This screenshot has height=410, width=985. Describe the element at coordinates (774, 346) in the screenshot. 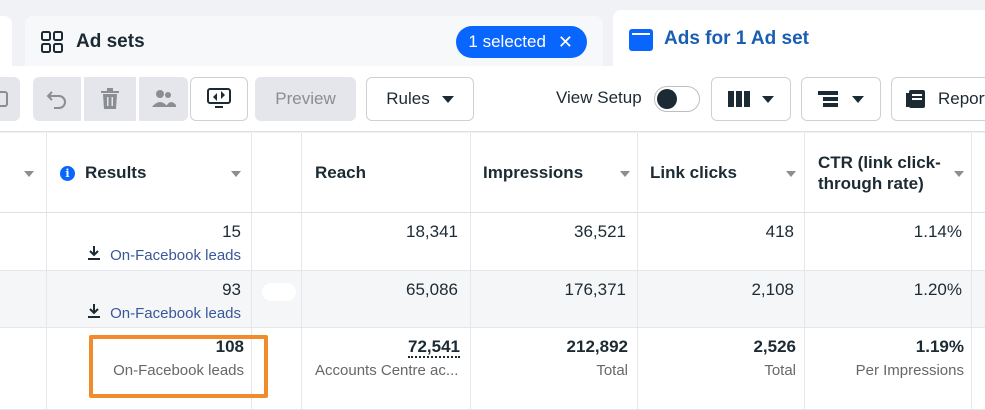

I see `total-link-clicks-value: 2,526` at that location.